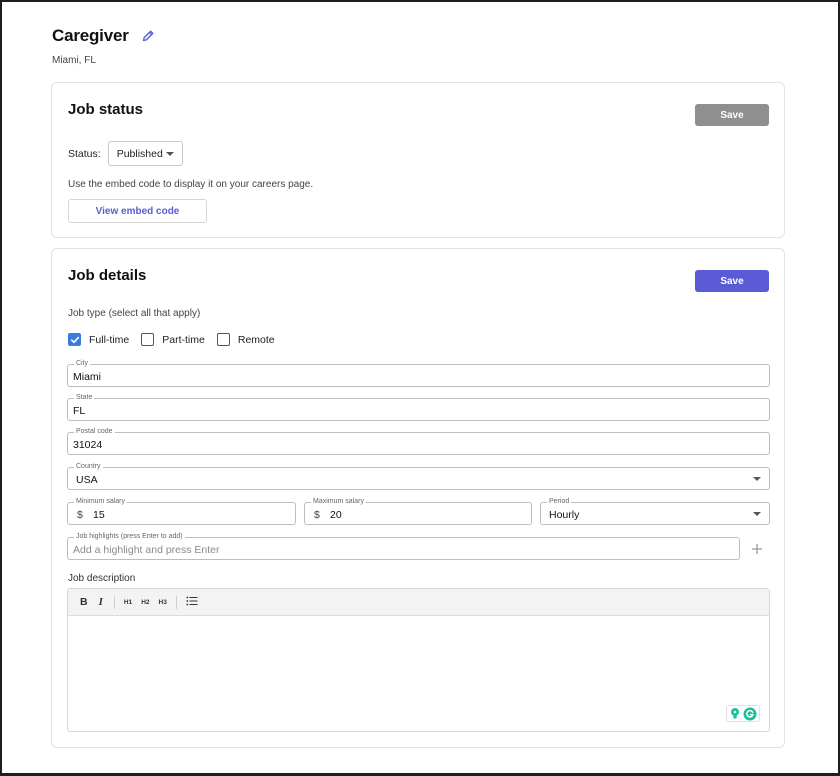 The width and height of the screenshot is (840, 776). I want to click on remote-checkbox, so click(223, 339).